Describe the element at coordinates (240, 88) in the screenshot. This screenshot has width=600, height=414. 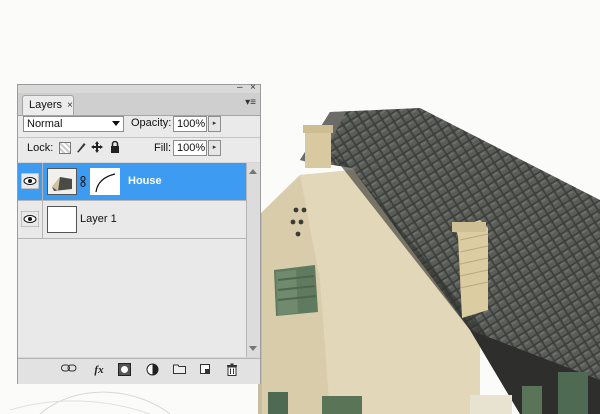
I see `collapse-button: –` at that location.